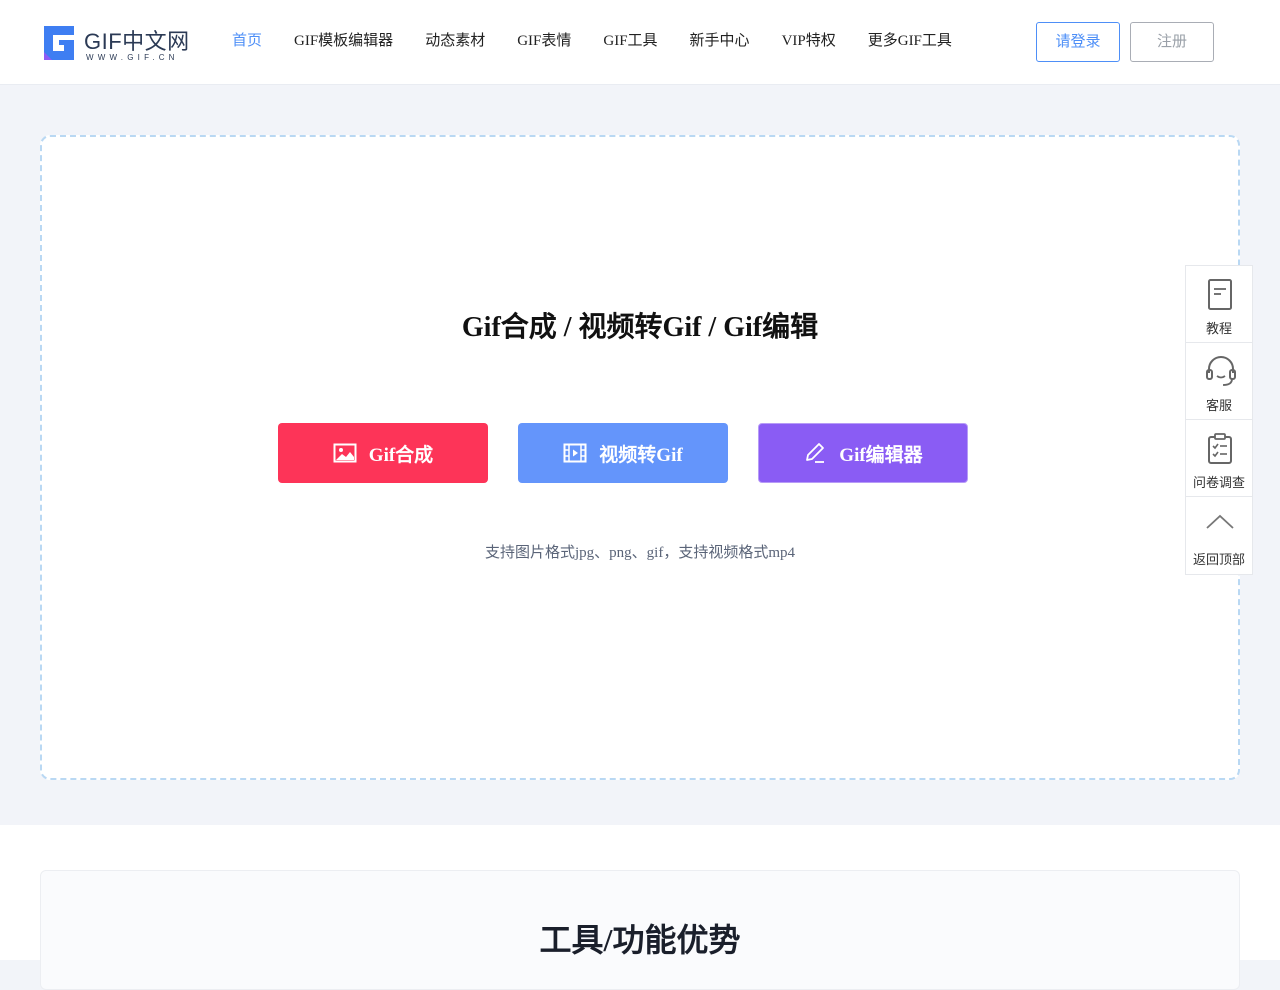 The image size is (1280, 990). Describe the element at coordinates (401, 455) in the screenshot. I see `gif-compose-label: Gif合成` at that location.